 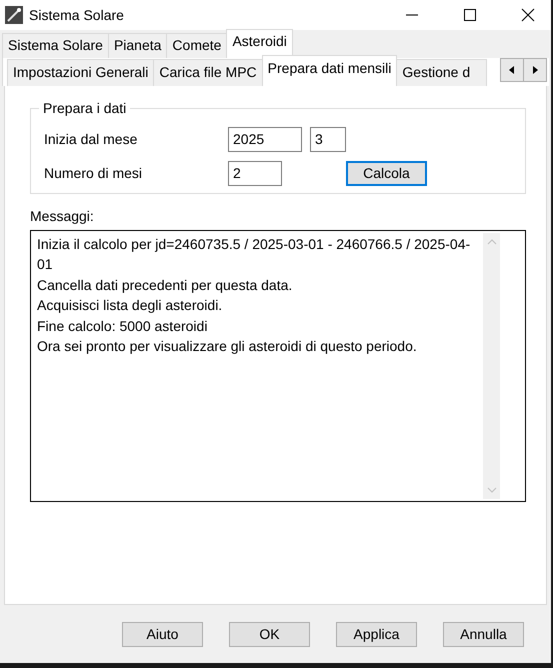 I want to click on tab: Gestione d, so click(x=442, y=72).